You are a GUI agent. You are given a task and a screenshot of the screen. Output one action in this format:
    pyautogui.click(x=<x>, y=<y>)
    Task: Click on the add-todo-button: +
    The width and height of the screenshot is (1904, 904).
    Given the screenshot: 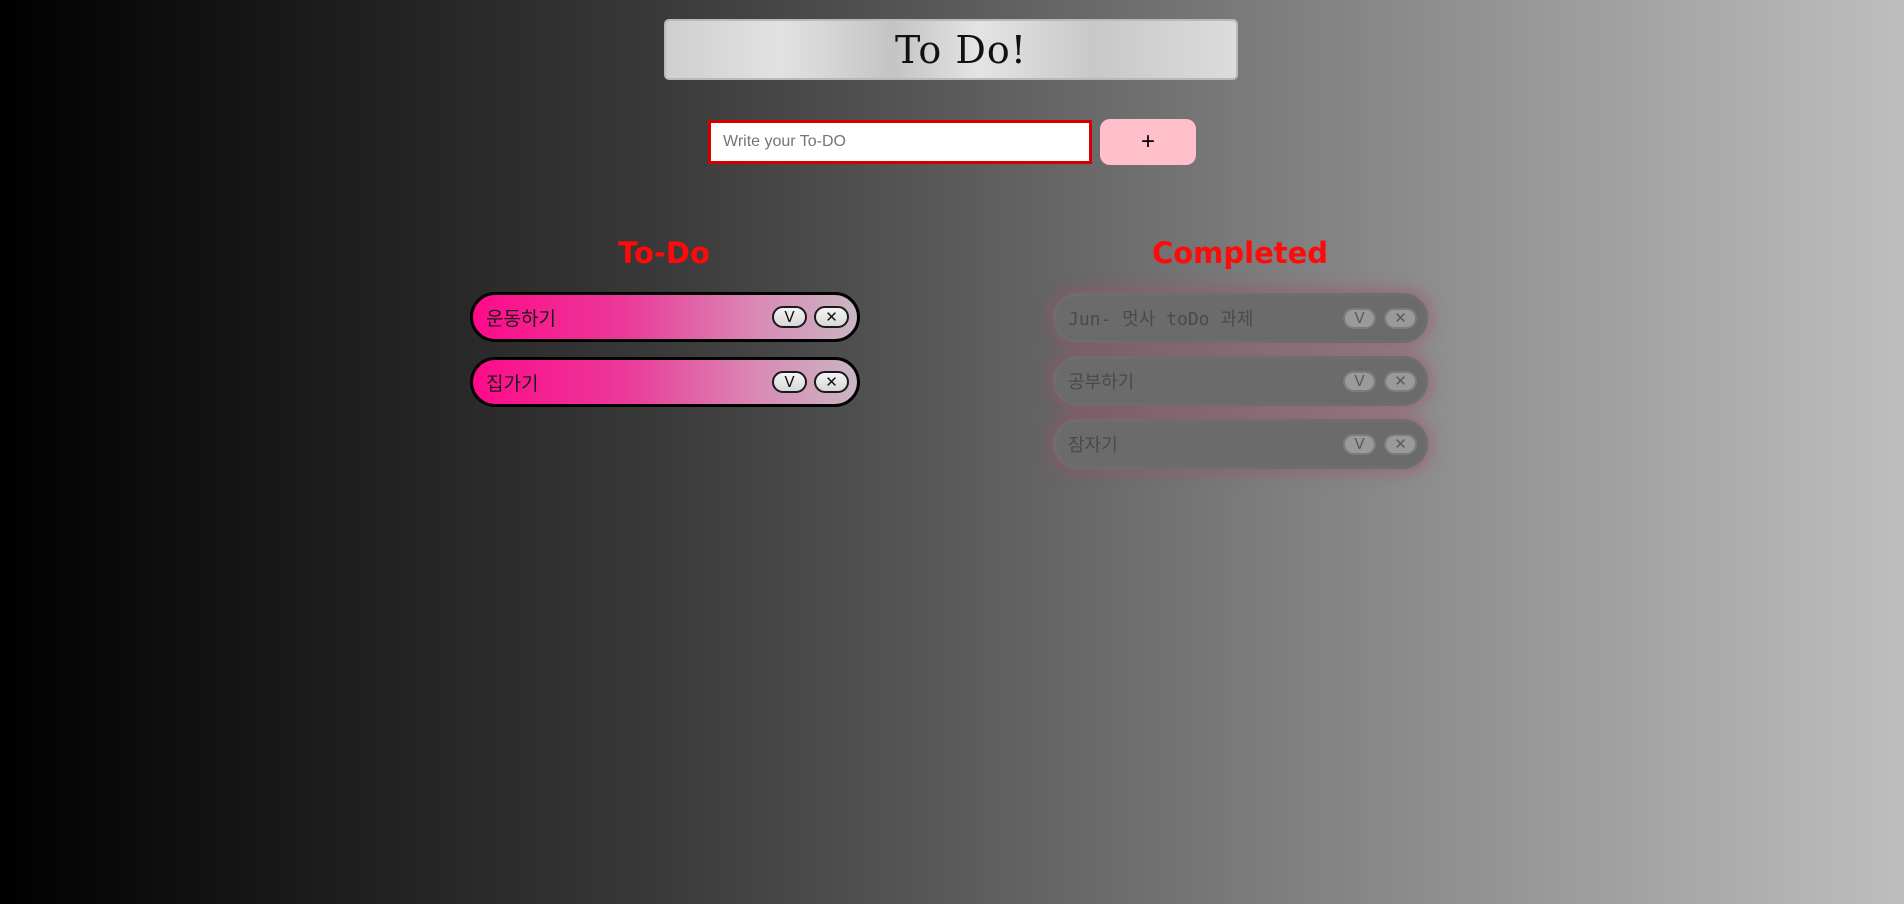 What is the action you would take?
    pyautogui.click(x=1148, y=142)
    